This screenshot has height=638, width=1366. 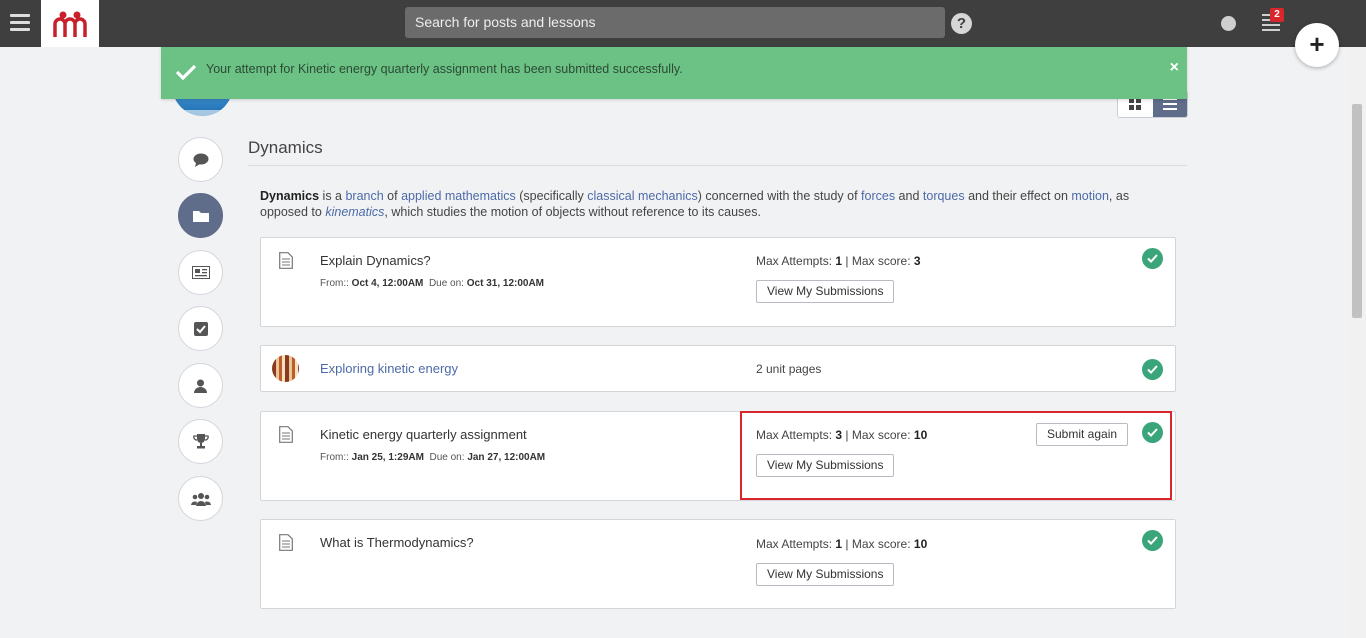 What do you see at coordinates (1317, 45) in the screenshot?
I see `add-button: +` at bounding box center [1317, 45].